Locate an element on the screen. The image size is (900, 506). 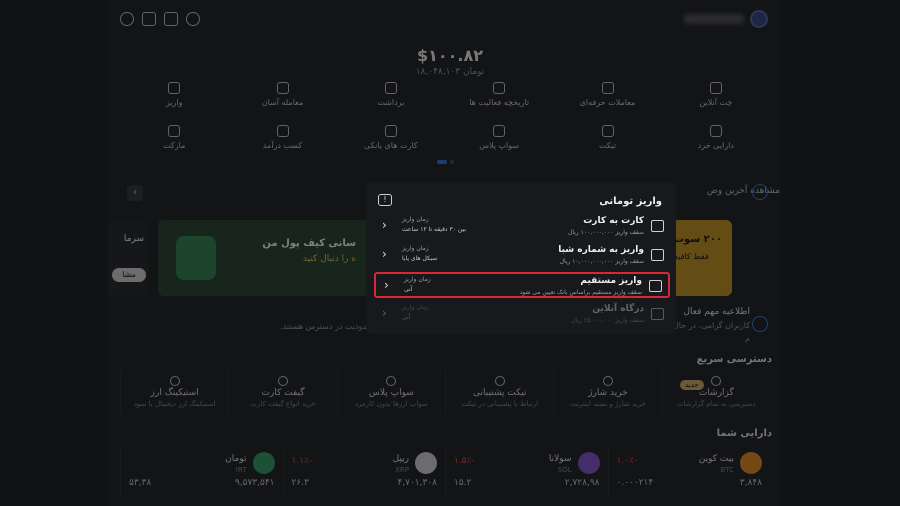
card-icon is located at coordinates (657, 314).